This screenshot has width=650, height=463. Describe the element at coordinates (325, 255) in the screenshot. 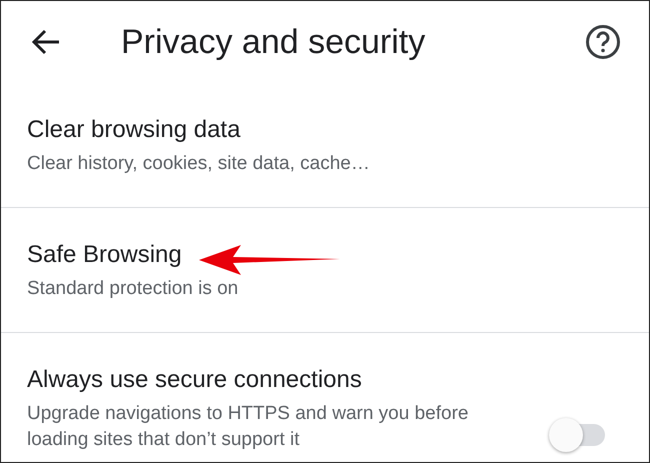

I see `setting-title: Safe Browsing` at that location.